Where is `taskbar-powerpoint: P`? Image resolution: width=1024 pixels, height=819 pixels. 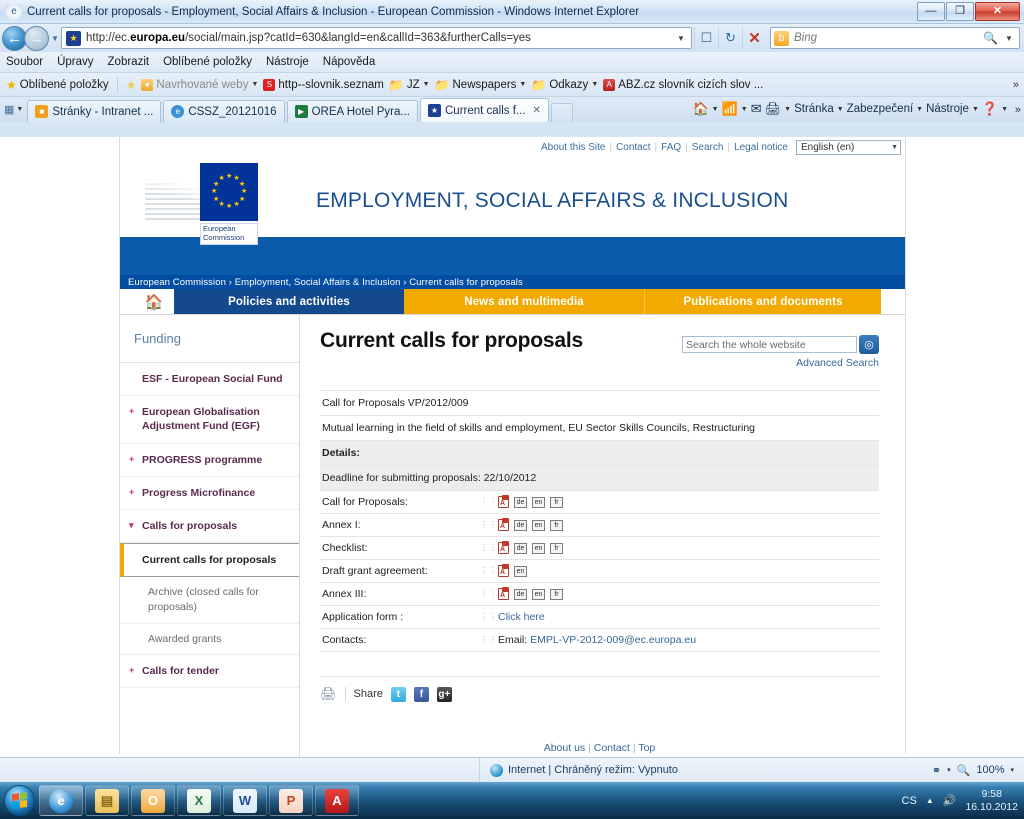 taskbar-powerpoint: P is located at coordinates (291, 800).